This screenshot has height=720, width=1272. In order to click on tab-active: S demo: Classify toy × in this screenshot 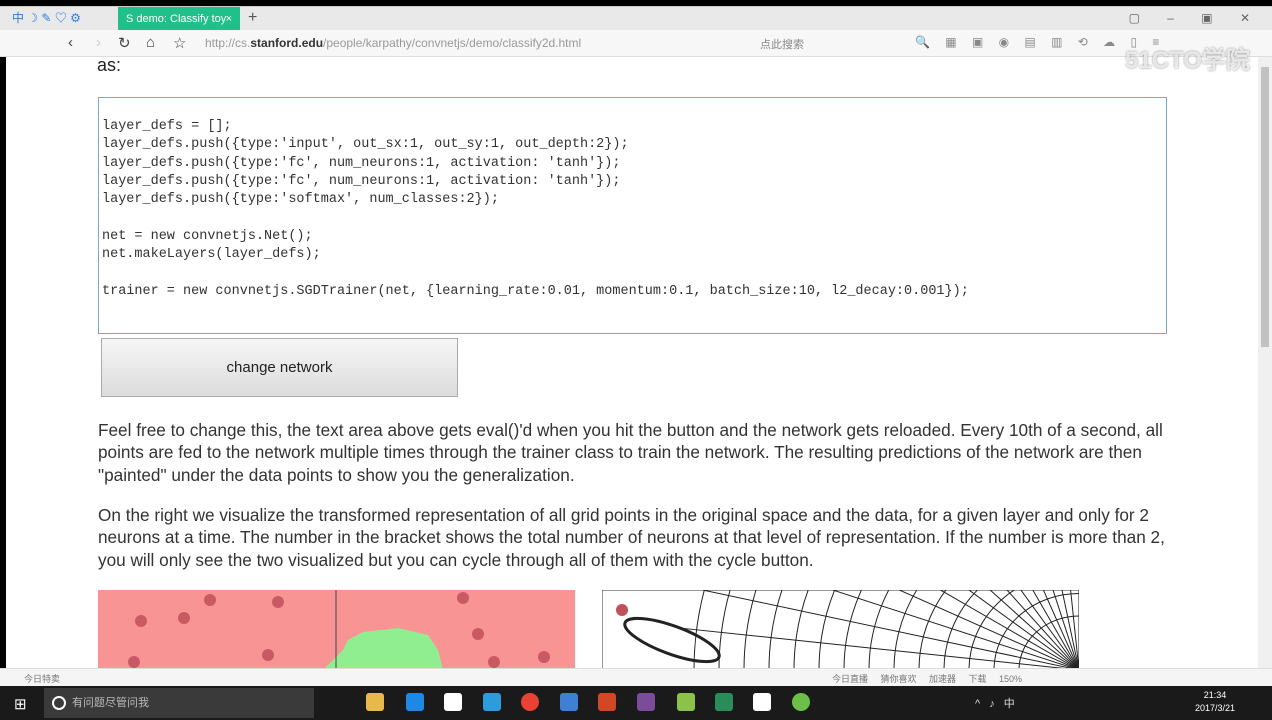, I will do `click(179, 19)`.